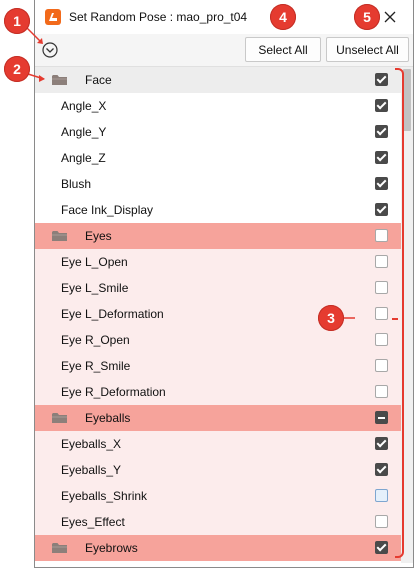  Describe the element at coordinates (331, 318) in the screenshot. I see `annotation-badge-3: 3` at that location.